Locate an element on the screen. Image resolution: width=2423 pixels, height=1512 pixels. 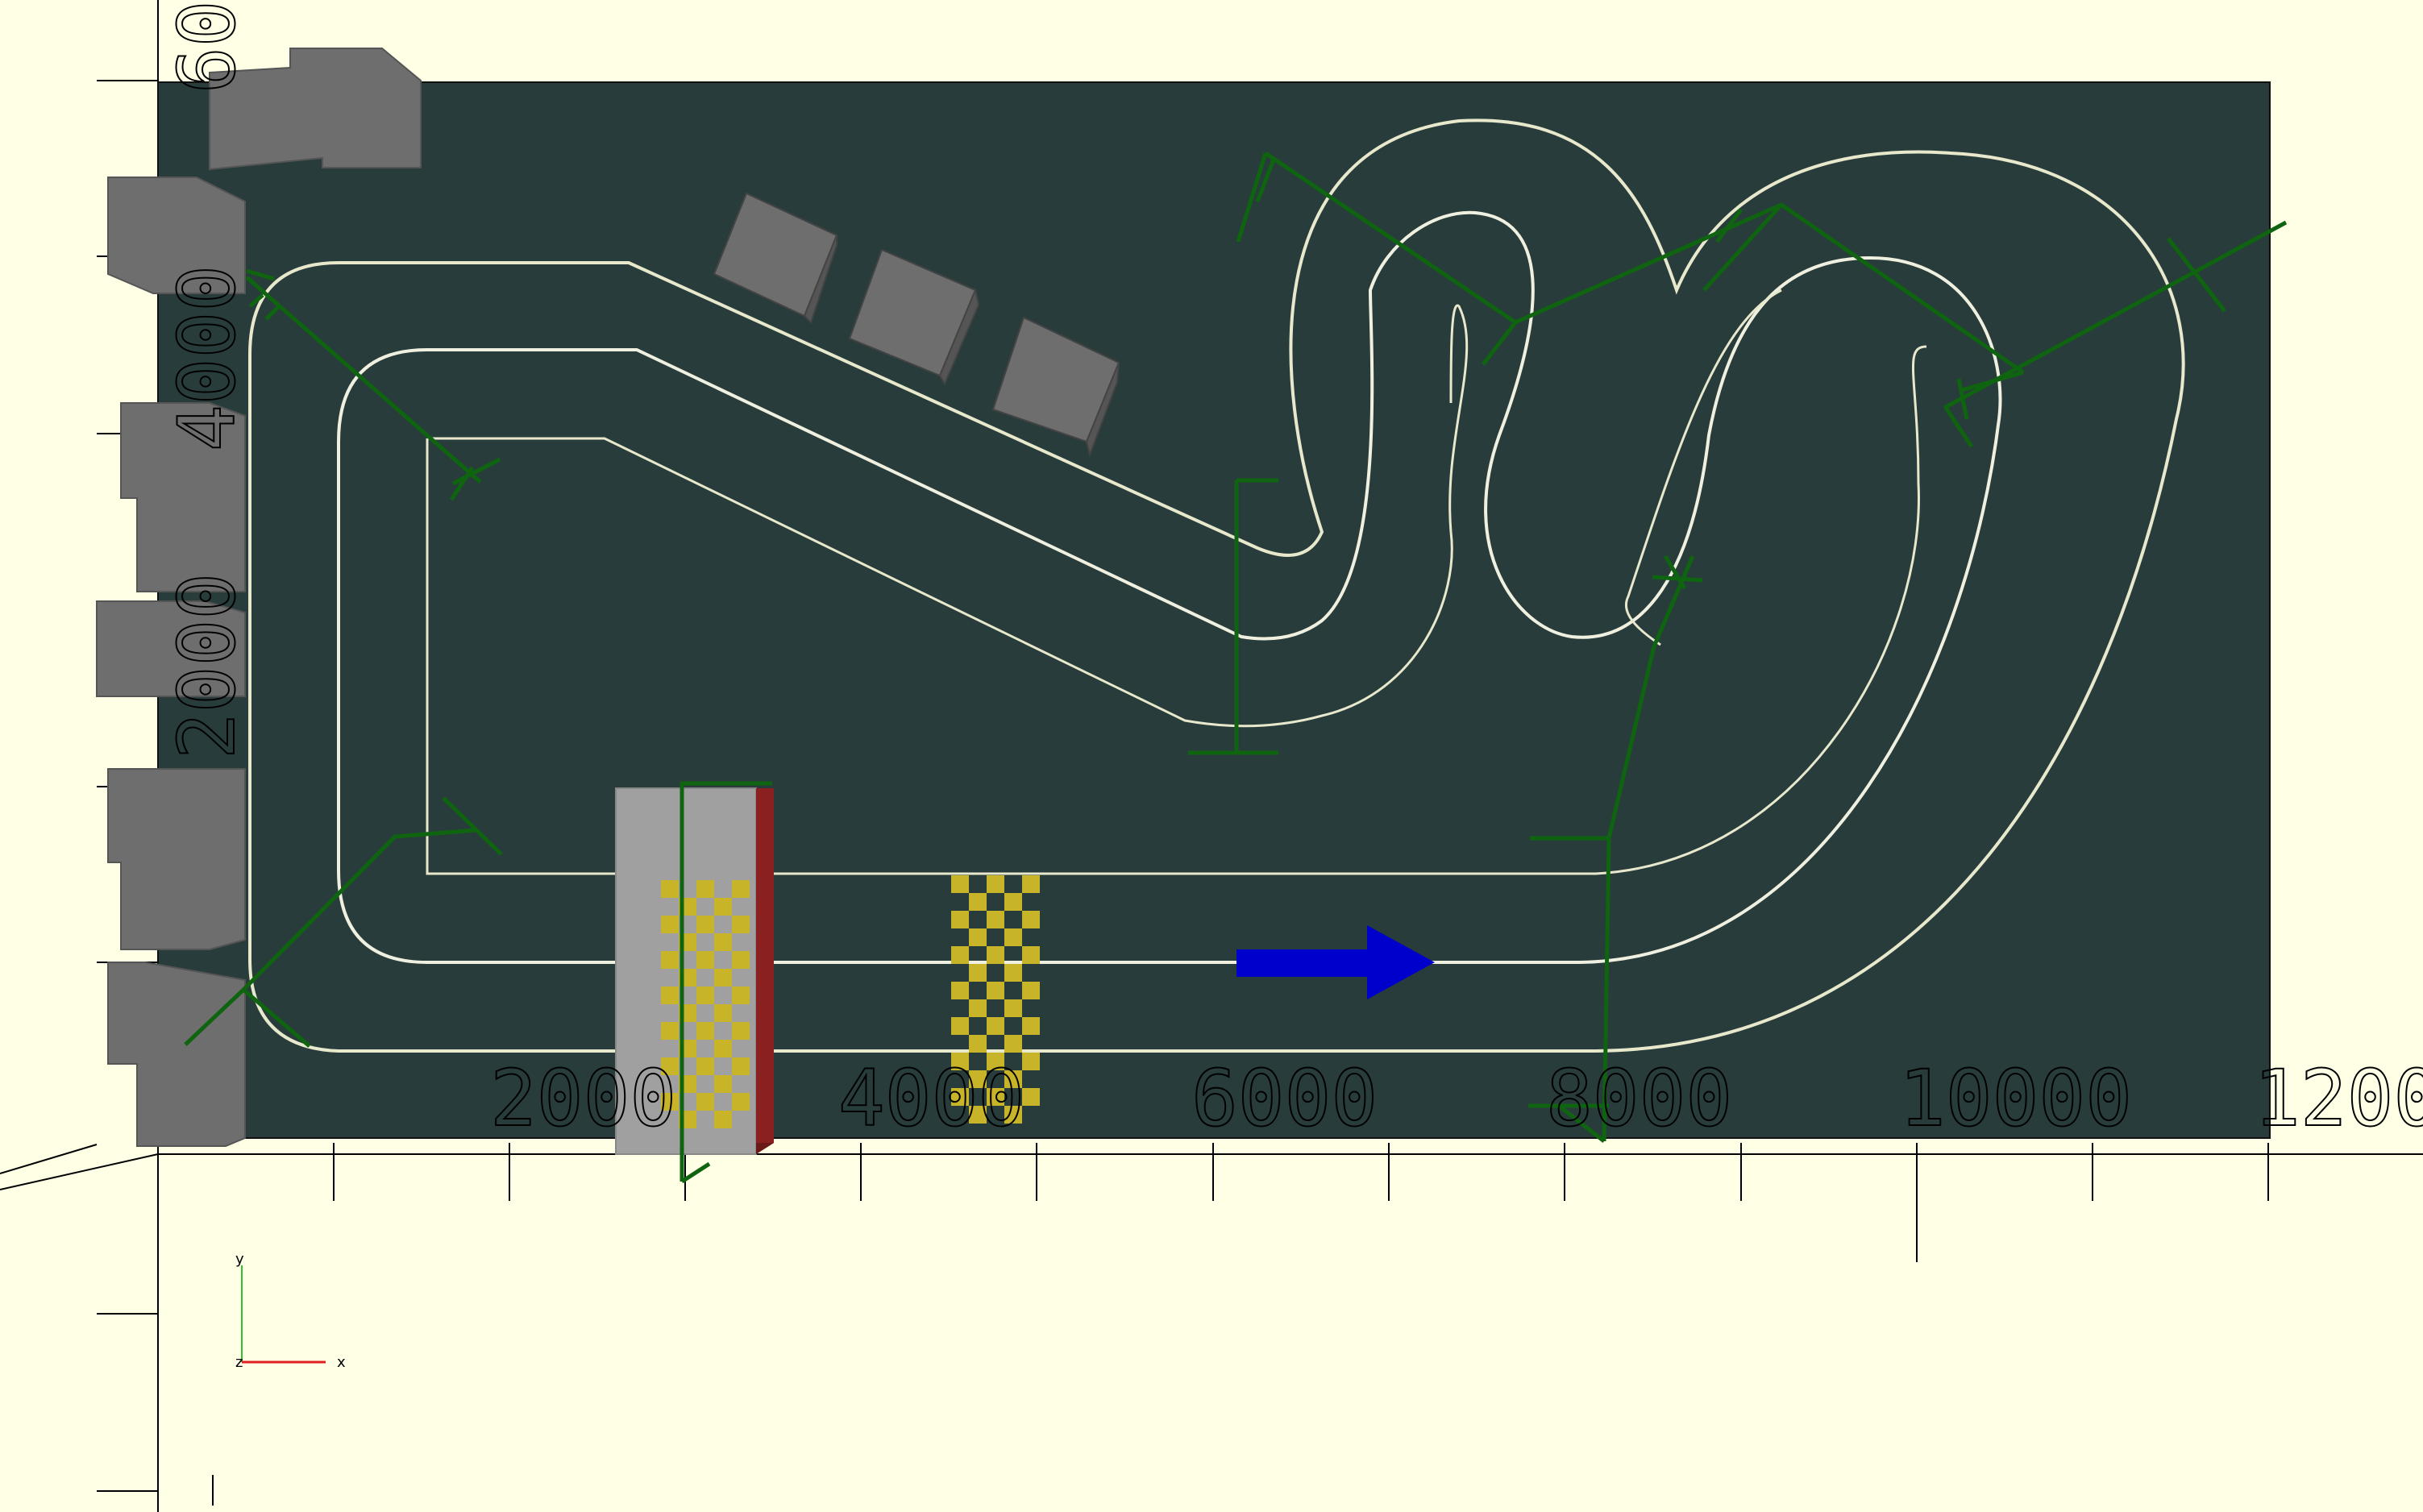
x-axis-label: 6000 is located at coordinates (1284, 1098).